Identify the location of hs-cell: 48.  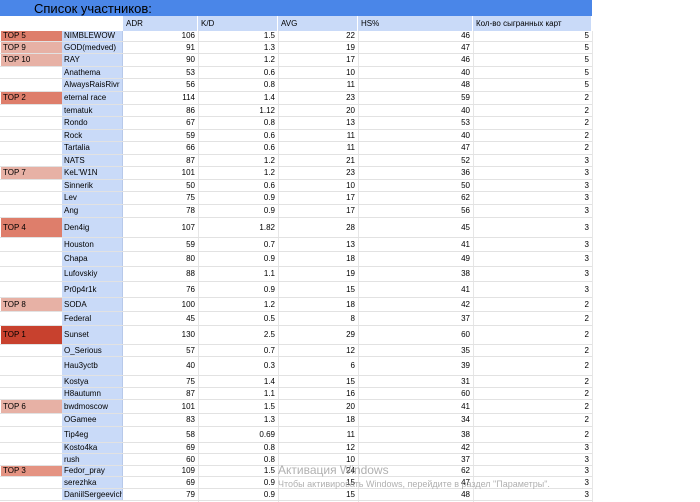
(415, 494).